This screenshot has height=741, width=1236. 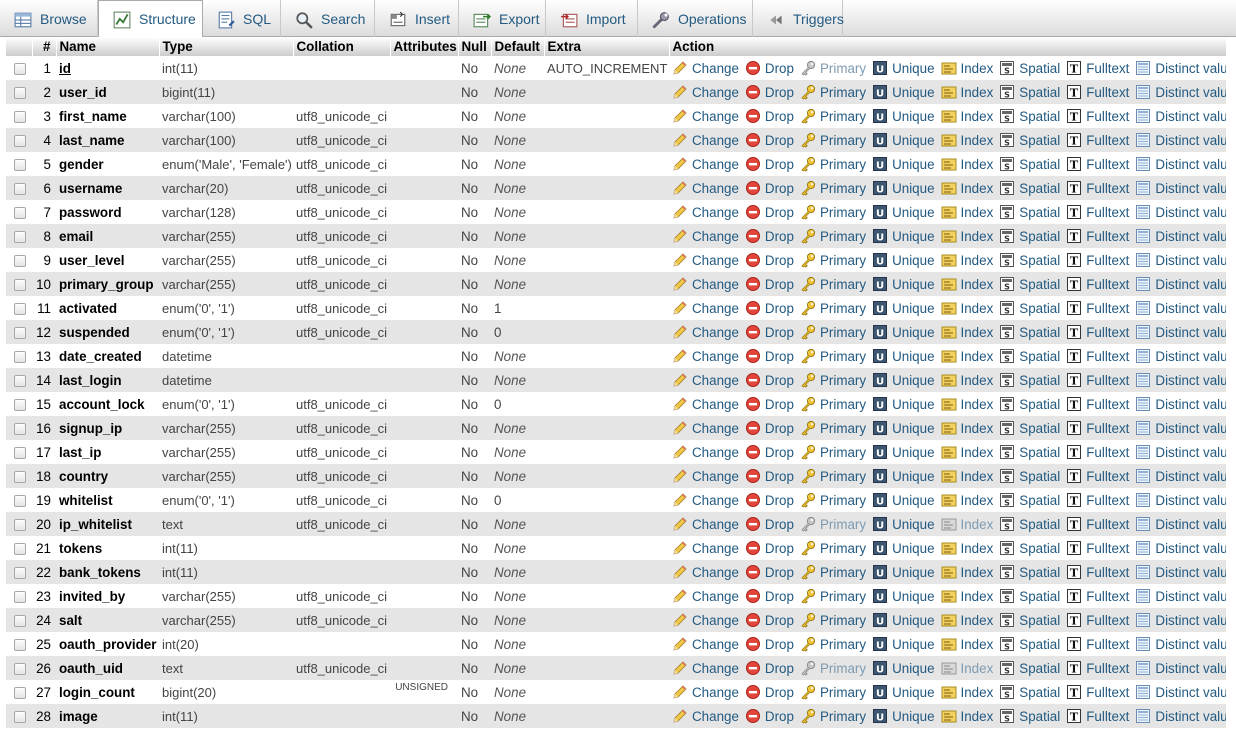 What do you see at coordinates (475, 46) in the screenshot?
I see `col-null: Null` at bounding box center [475, 46].